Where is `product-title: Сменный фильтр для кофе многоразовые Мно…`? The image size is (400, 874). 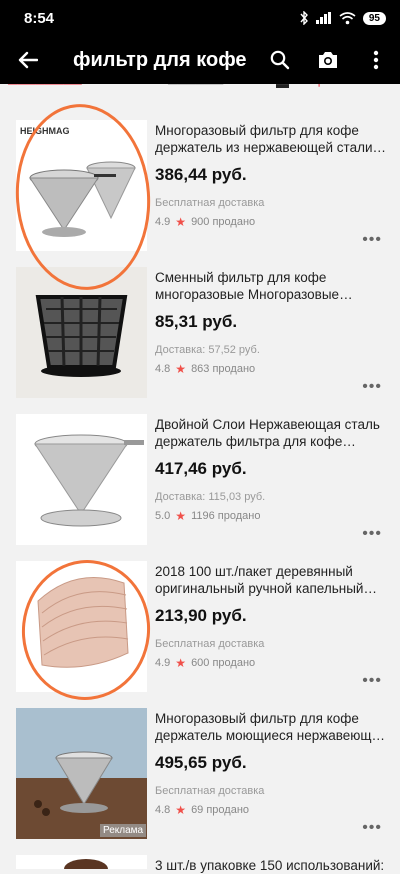 product-title: Сменный фильтр для кофе многоразовые Мно… is located at coordinates (271, 286).